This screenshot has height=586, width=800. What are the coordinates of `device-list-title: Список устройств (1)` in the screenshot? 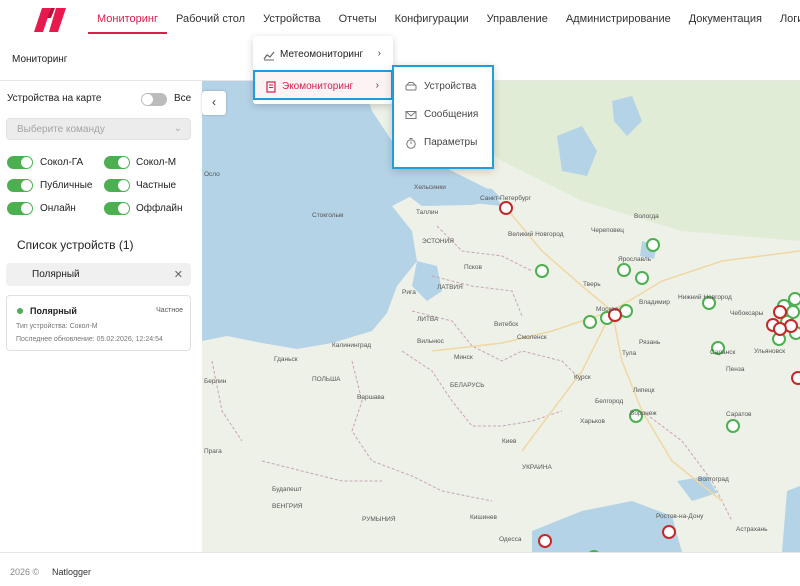 It's located at (75, 245).